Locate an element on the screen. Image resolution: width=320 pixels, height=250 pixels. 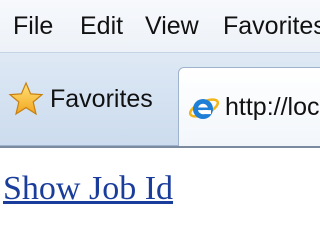
menu-file: File is located at coordinates (33, 26).